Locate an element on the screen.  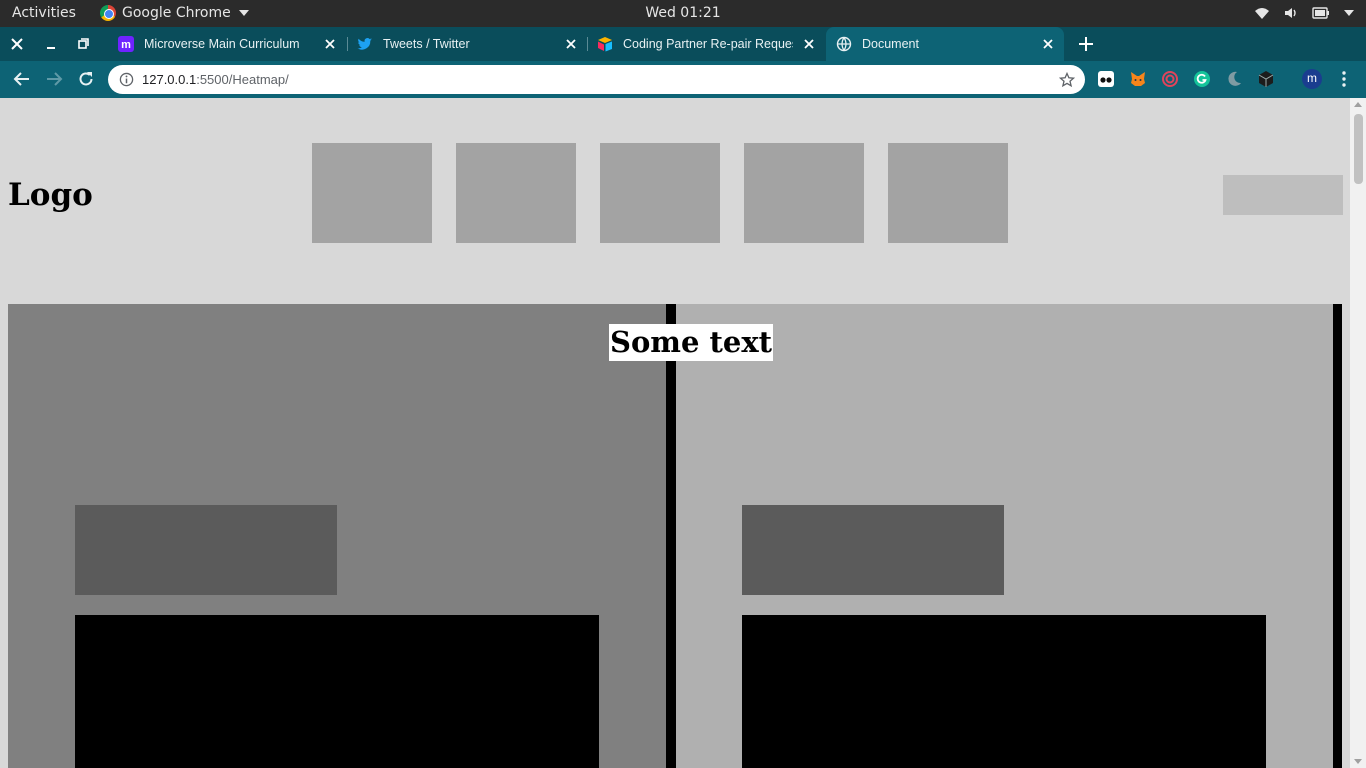
header-button-placeholder is located at coordinates (1283, 195).